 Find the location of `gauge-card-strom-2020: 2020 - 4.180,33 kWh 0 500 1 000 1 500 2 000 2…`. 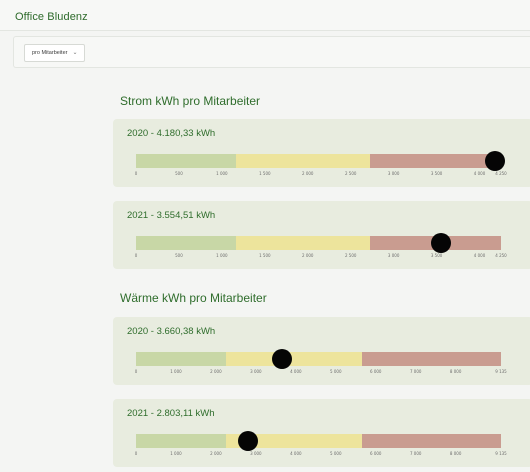

gauge-card-strom-2020: 2020 - 4.180,33 kWh 0 500 1 000 1 500 2 000 2… is located at coordinates (321, 153).